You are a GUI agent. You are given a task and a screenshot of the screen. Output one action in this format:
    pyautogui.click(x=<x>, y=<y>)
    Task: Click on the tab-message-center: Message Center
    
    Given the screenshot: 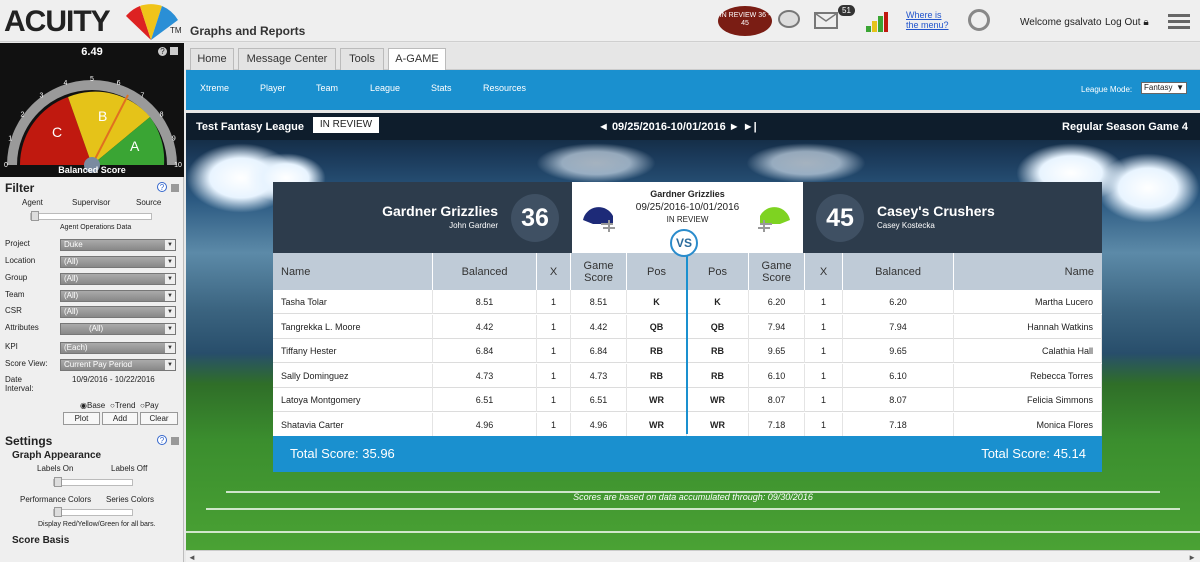 What is the action you would take?
    pyautogui.click(x=287, y=59)
    